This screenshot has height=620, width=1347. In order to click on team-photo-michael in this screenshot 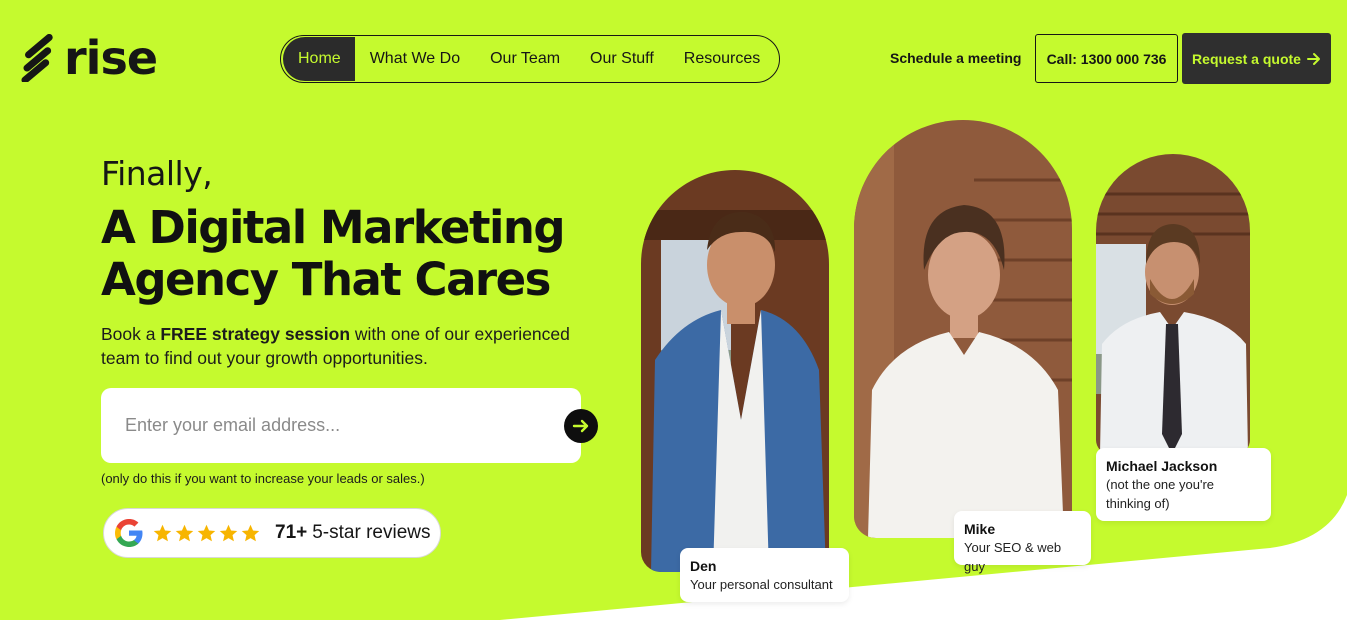, I will do `click(1173, 304)`.